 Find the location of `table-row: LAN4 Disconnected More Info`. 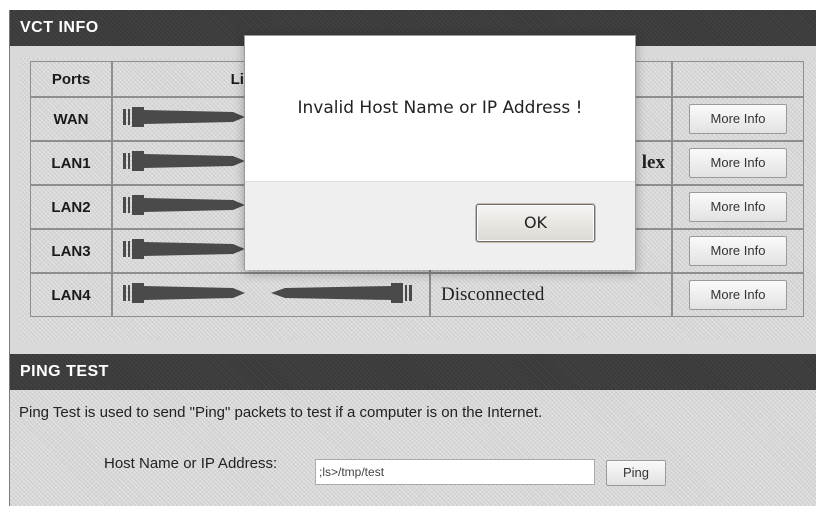

table-row: LAN4 Disconnected More Info is located at coordinates (417, 295).